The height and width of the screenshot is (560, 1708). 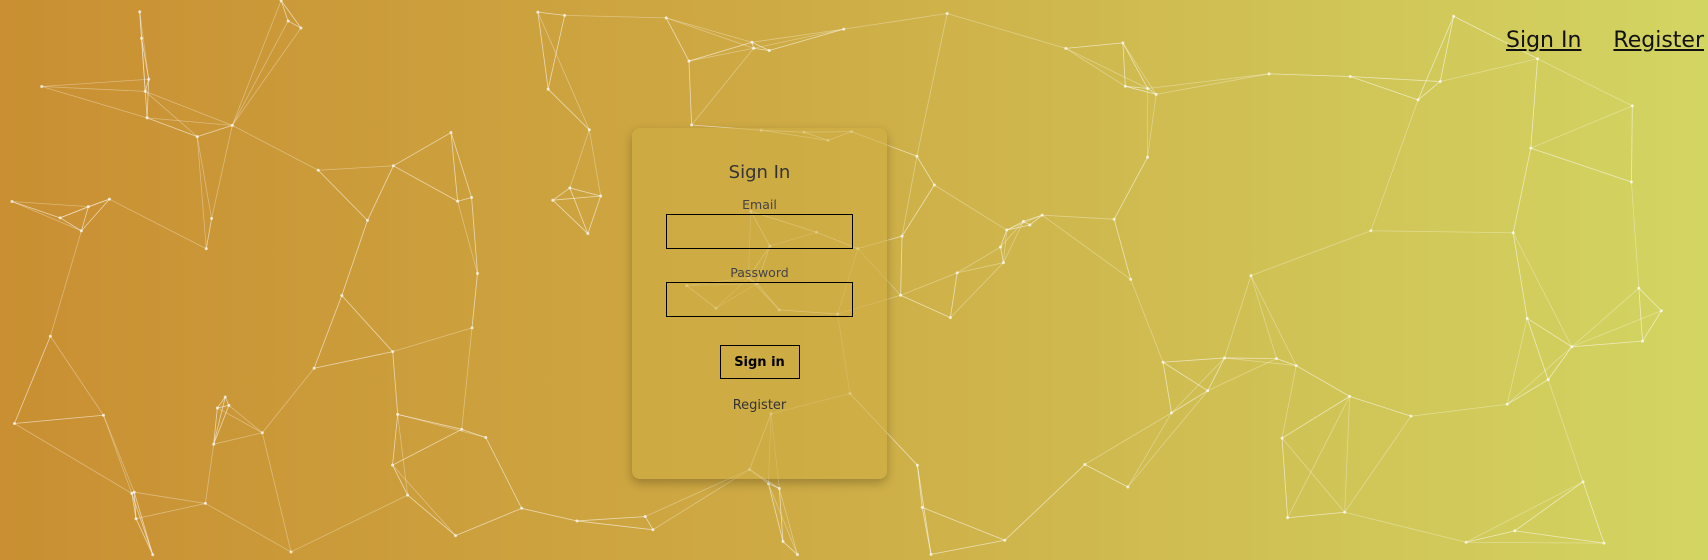 I want to click on sign-in-button: Sign in, so click(x=759, y=362).